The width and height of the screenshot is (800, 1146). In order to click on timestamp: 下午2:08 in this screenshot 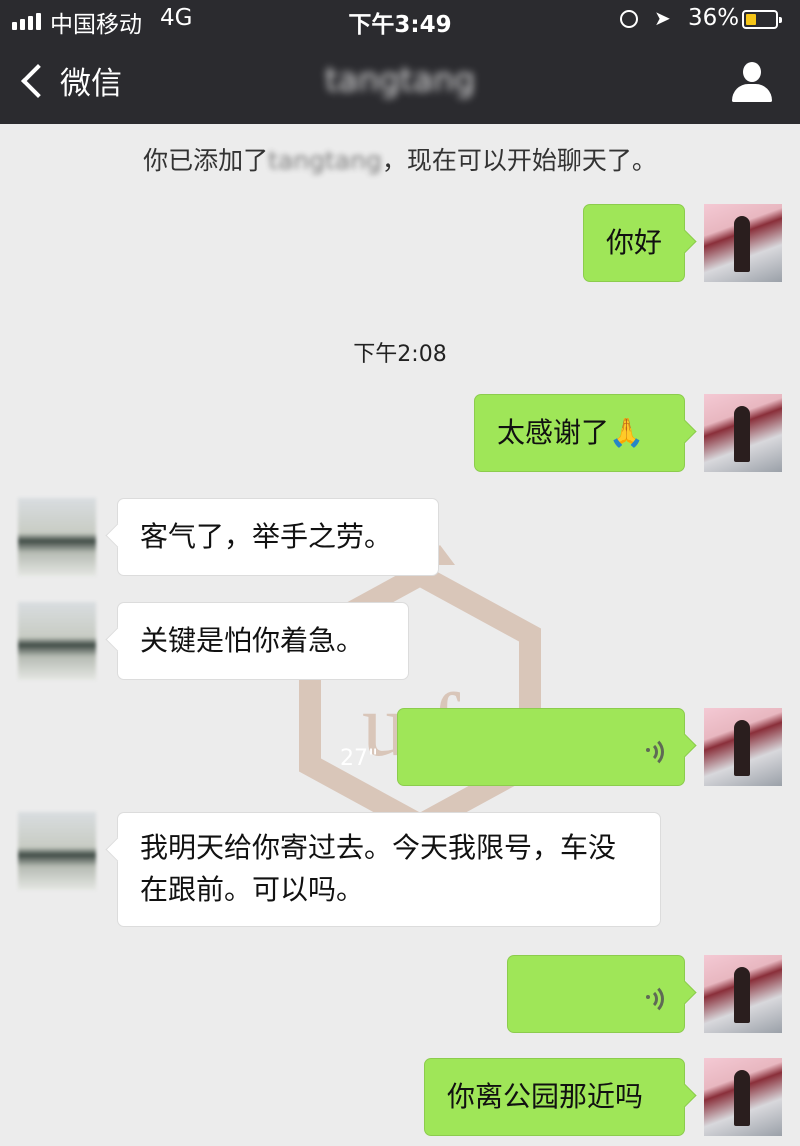, I will do `click(400, 354)`.